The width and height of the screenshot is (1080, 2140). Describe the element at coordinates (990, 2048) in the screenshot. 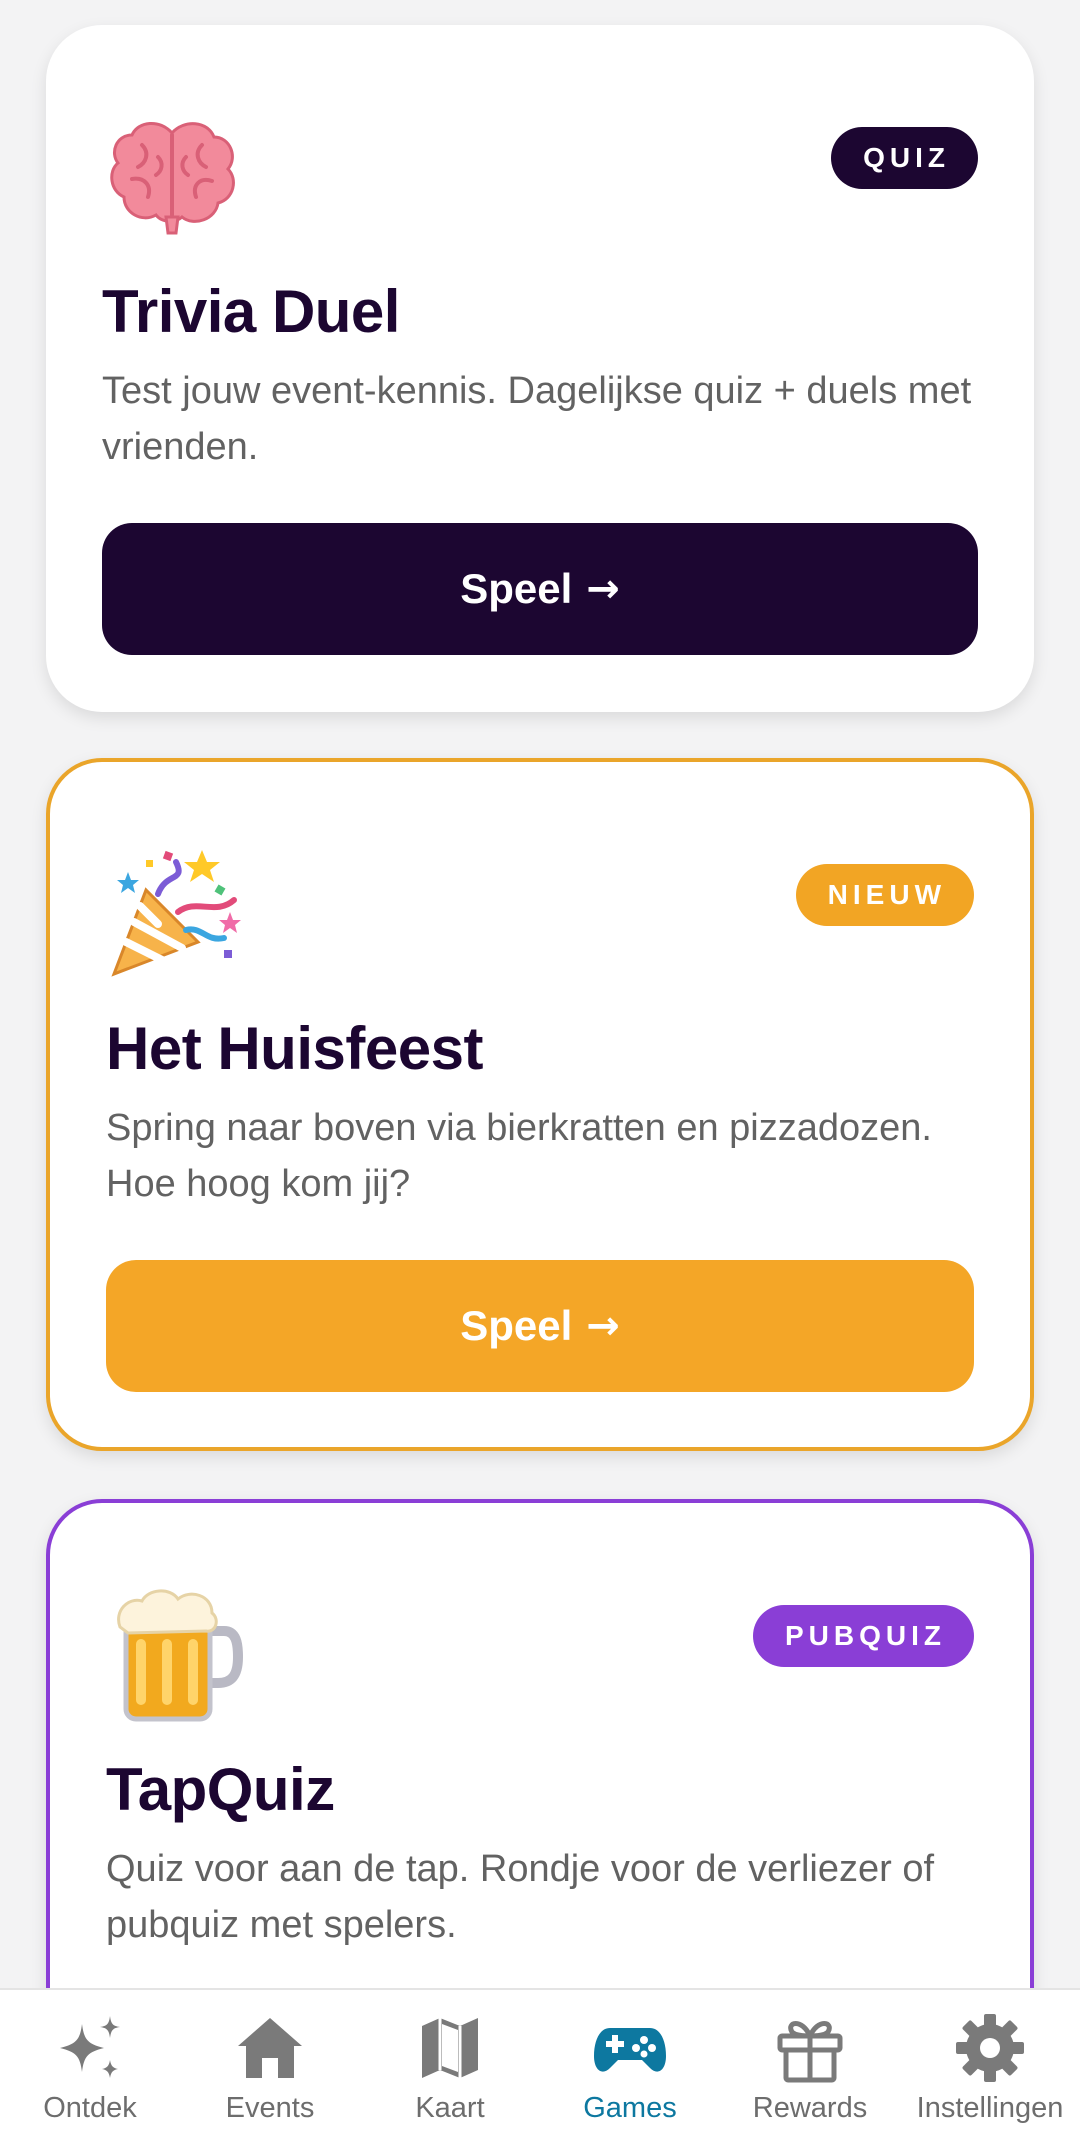

I see `gear-icon` at that location.